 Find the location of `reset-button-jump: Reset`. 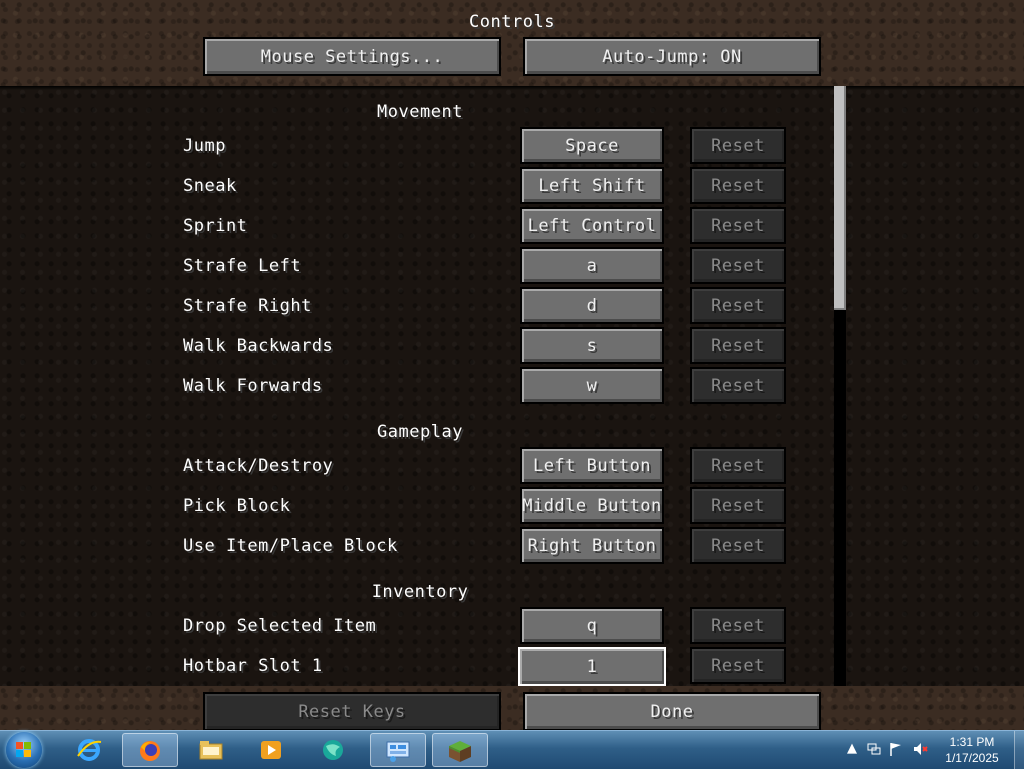

reset-button-jump: Reset is located at coordinates (738, 145).